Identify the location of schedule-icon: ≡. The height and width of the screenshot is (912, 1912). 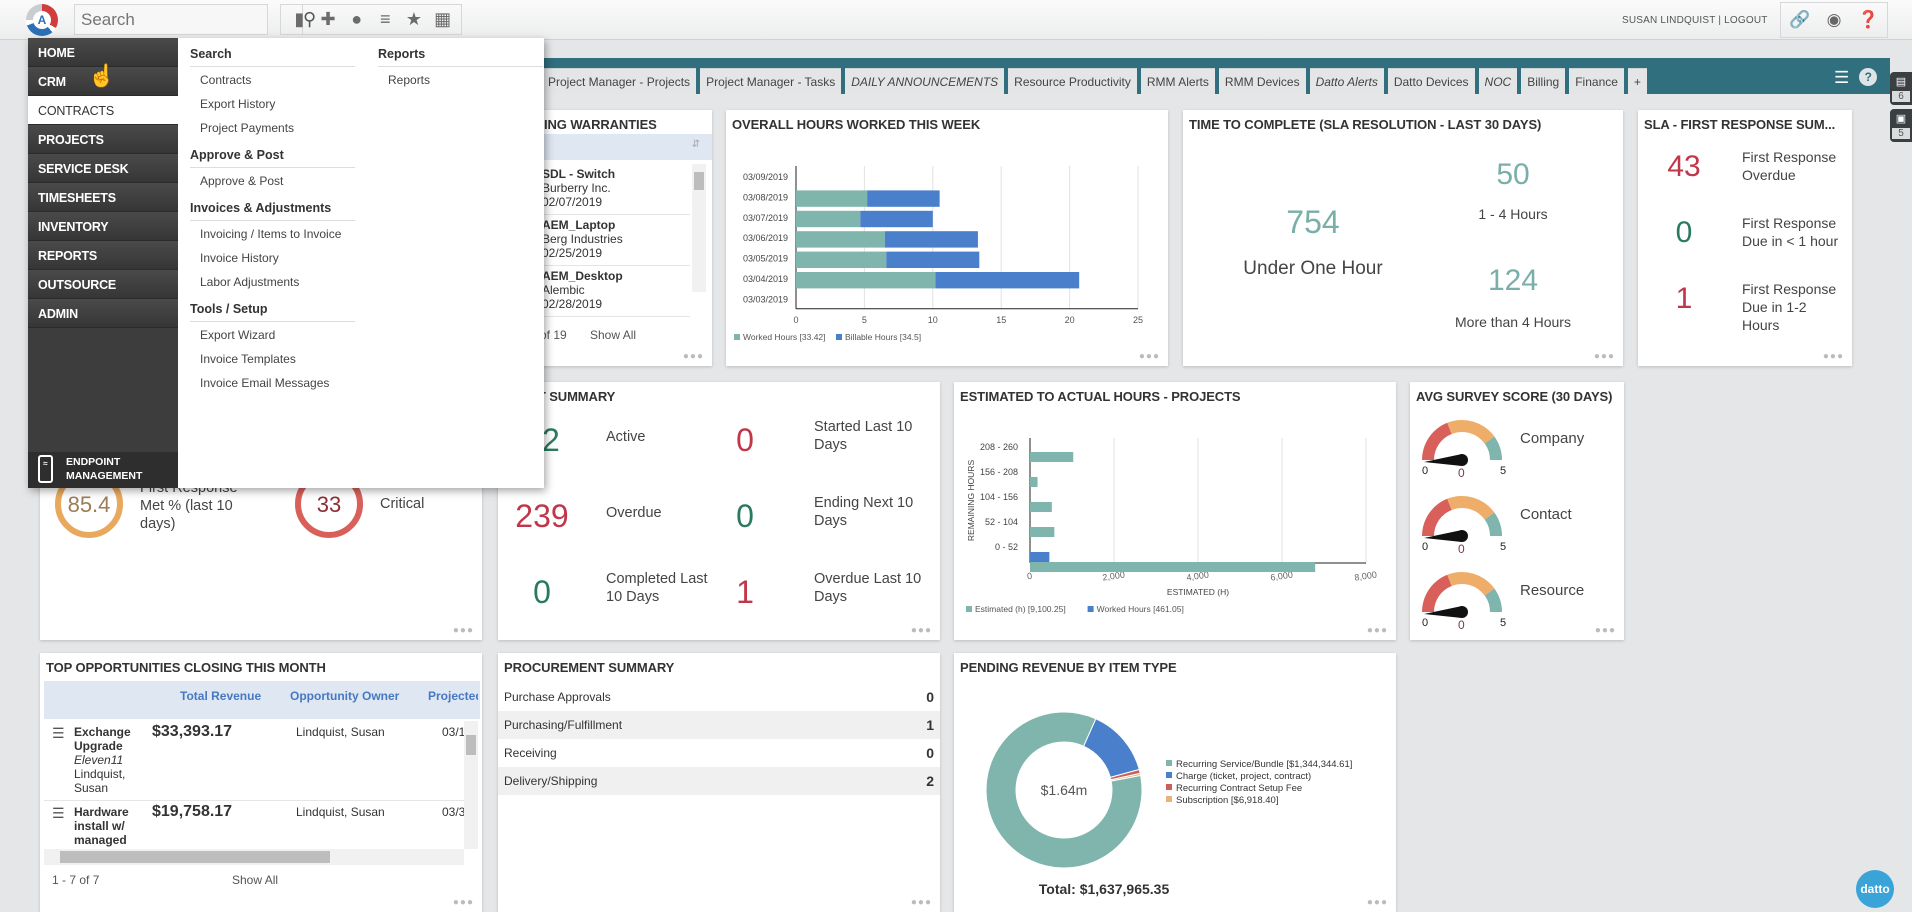
(385, 19).